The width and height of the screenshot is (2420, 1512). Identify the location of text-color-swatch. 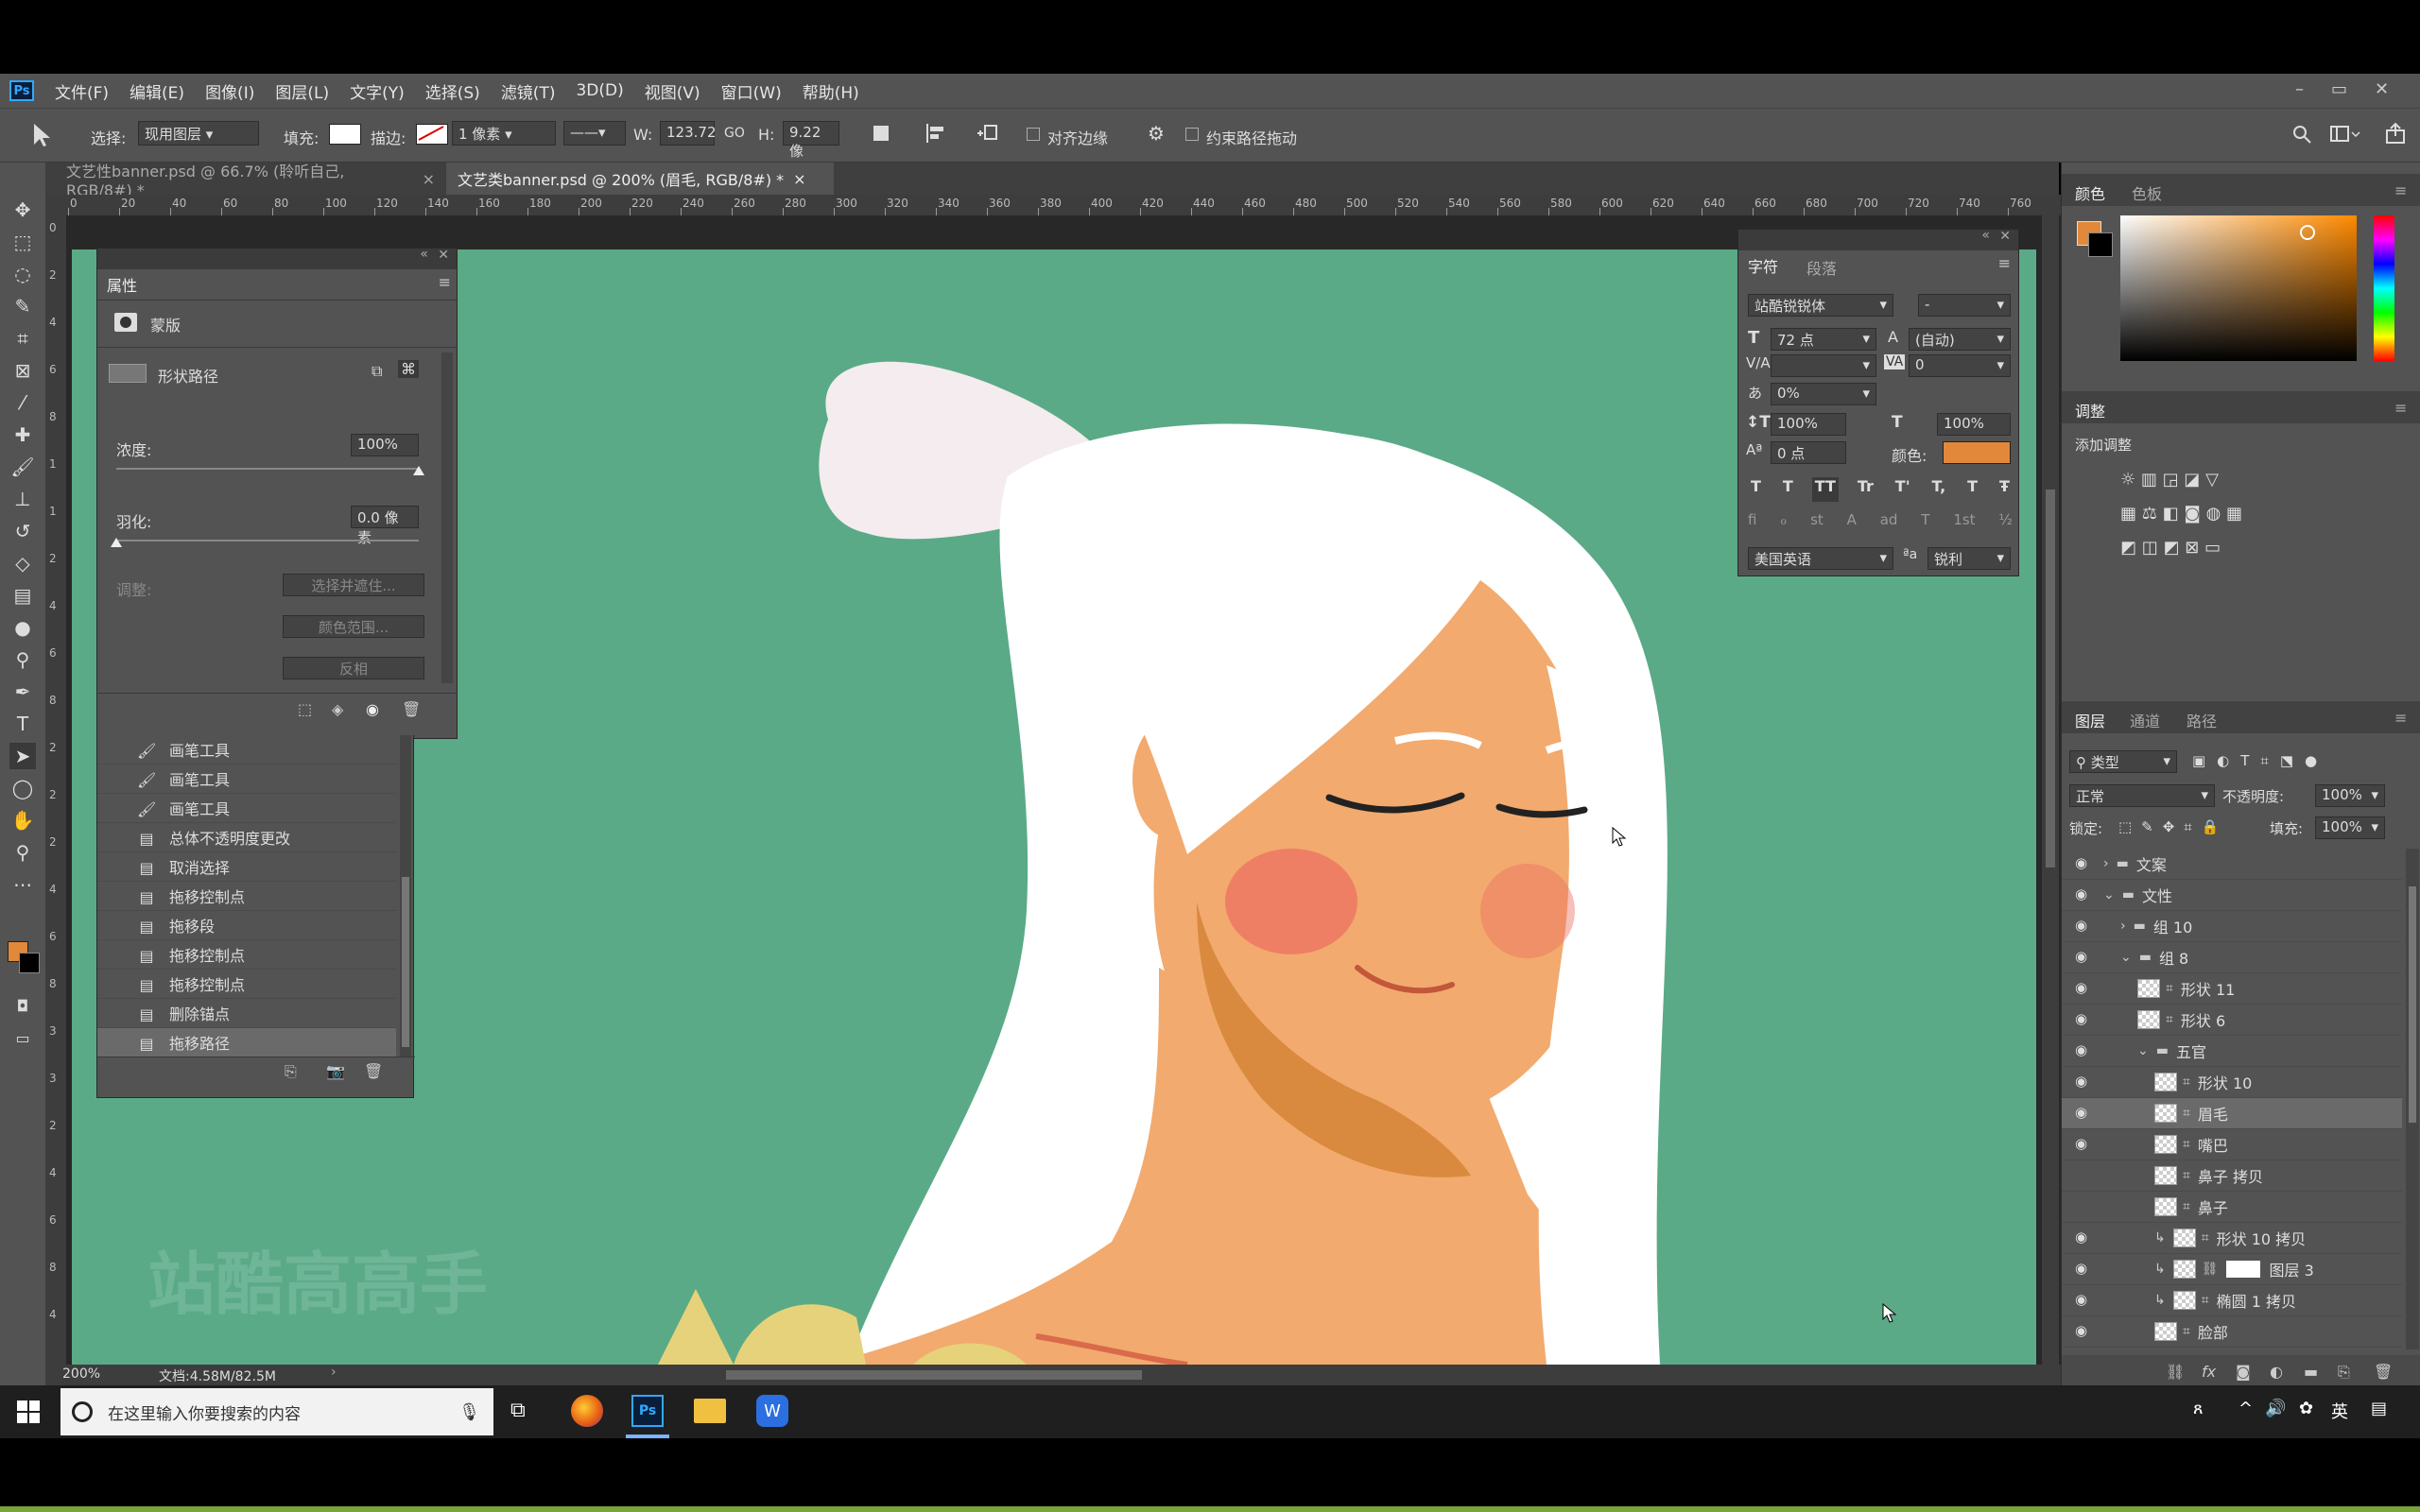
(1977, 452).